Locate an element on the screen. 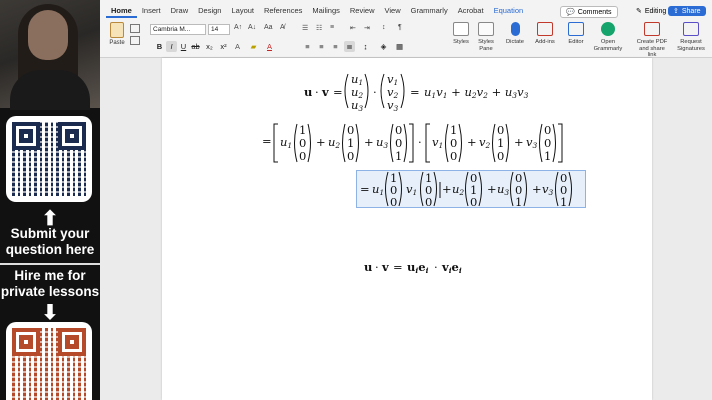 This screenshot has height=400, width=712. bold-button: B is located at coordinates (159, 46).